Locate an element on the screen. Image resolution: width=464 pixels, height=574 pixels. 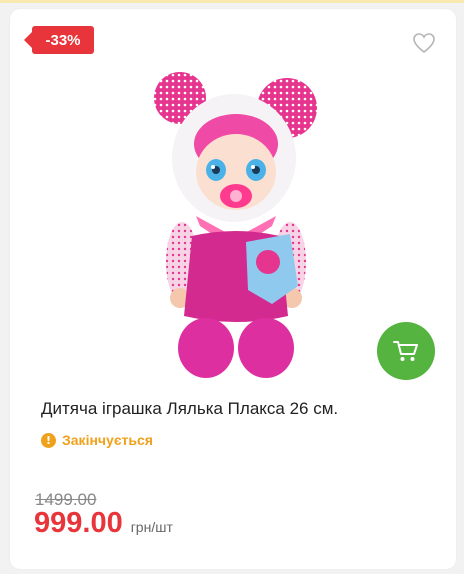
stock-status: ! Закінчується is located at coordinates (97, 440).